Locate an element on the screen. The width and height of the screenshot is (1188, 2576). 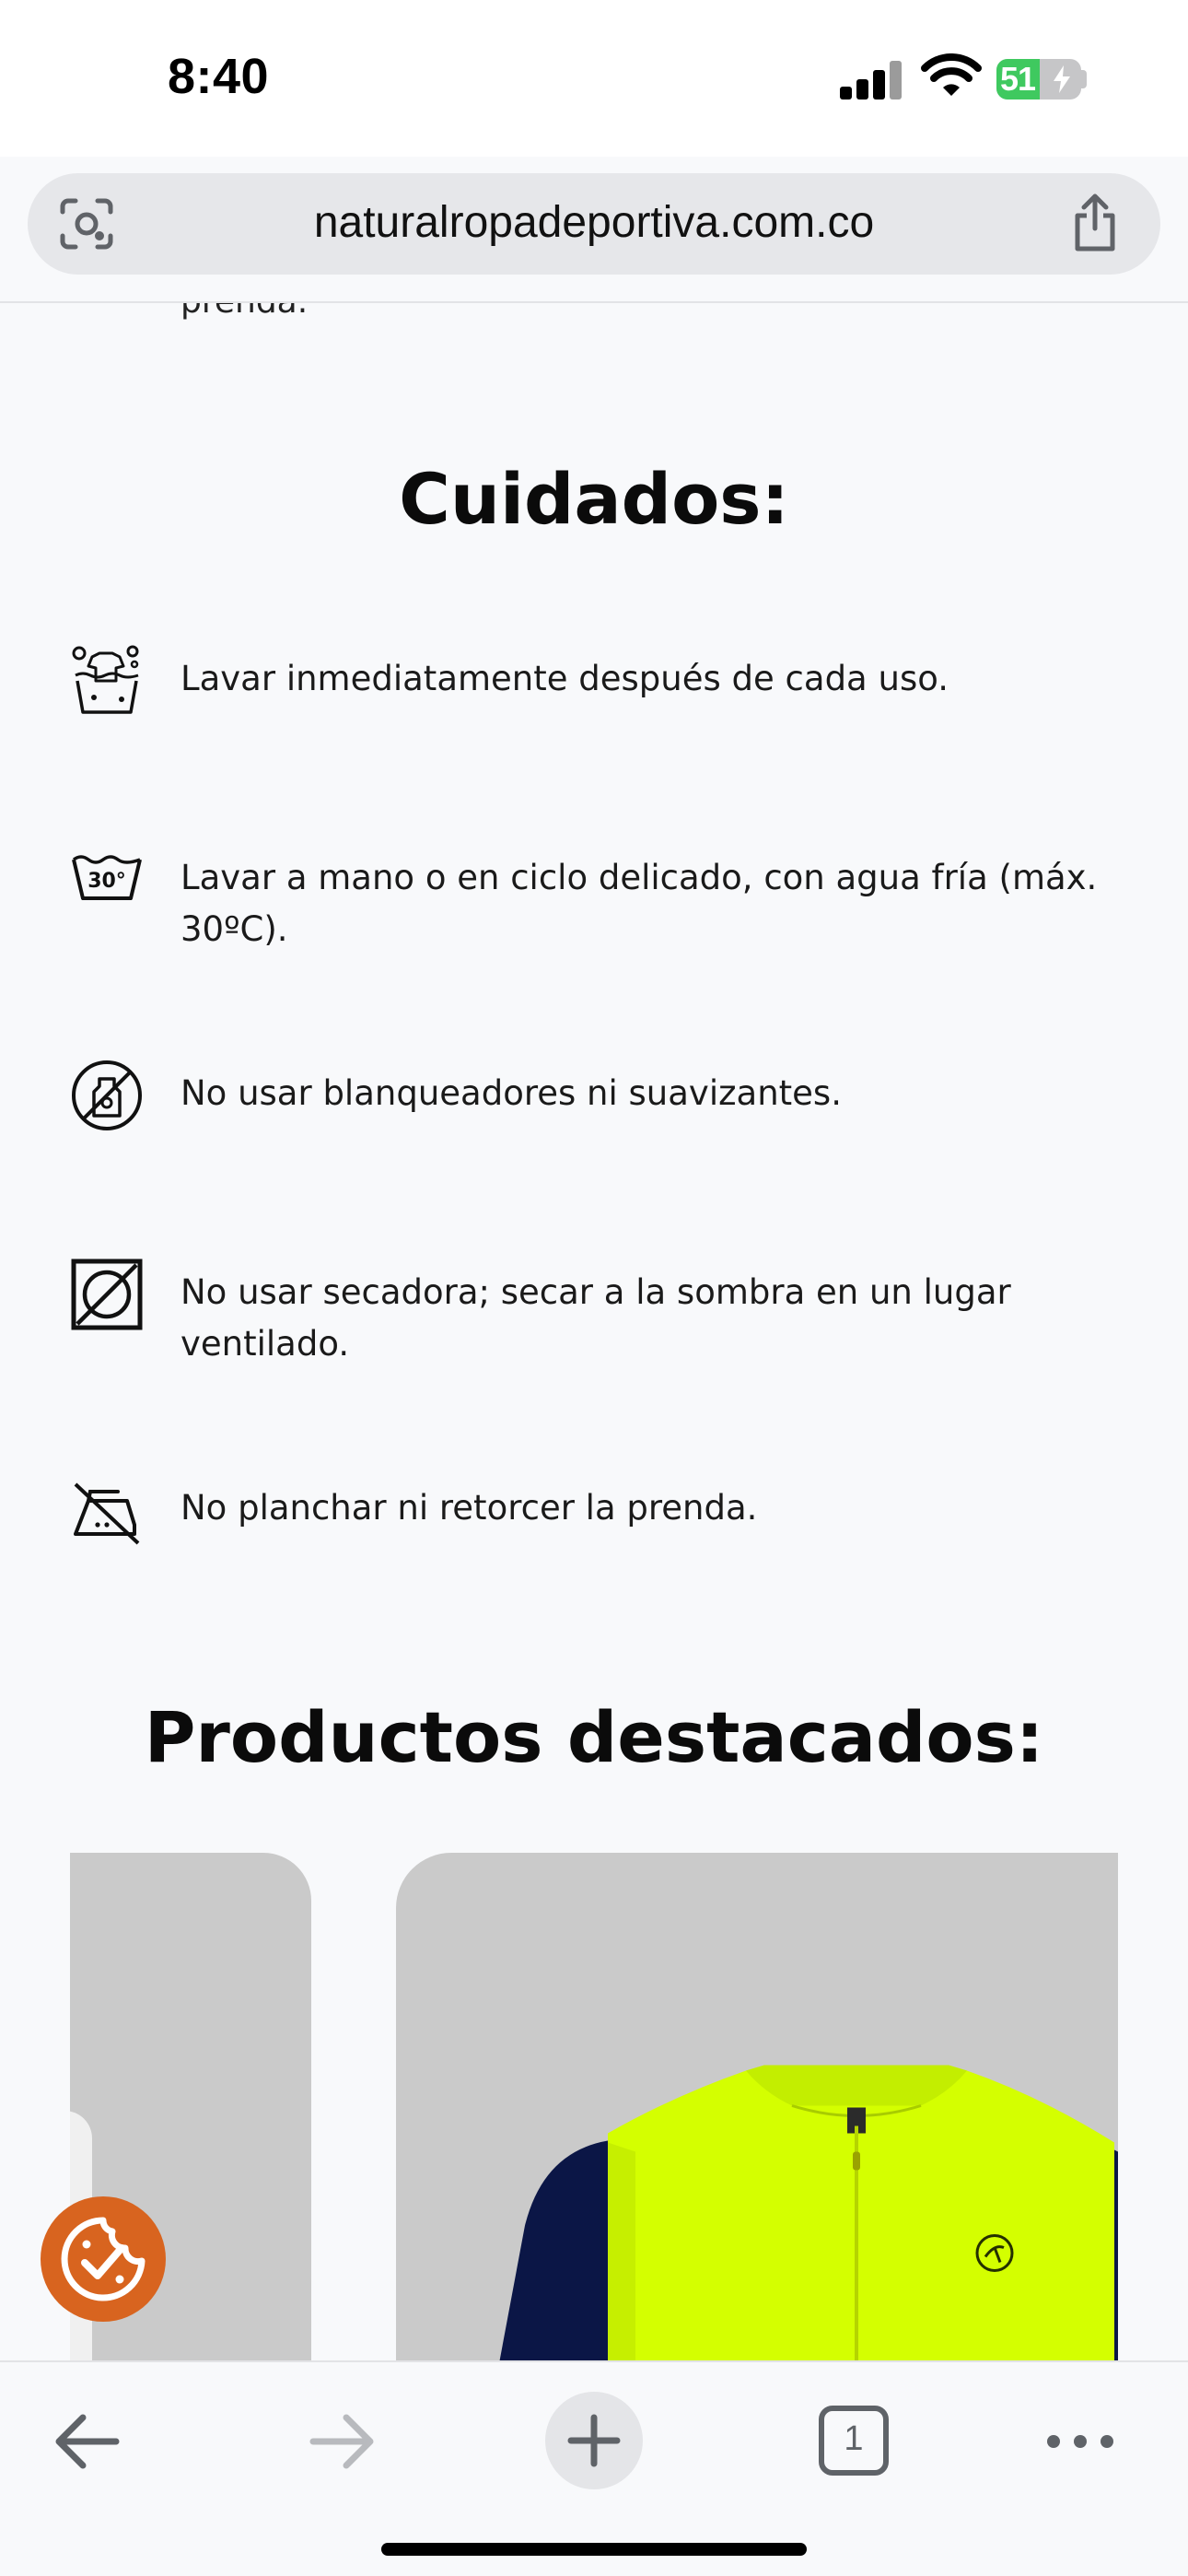
previous-section-text: prenda. is located at coordinates (244, 312).